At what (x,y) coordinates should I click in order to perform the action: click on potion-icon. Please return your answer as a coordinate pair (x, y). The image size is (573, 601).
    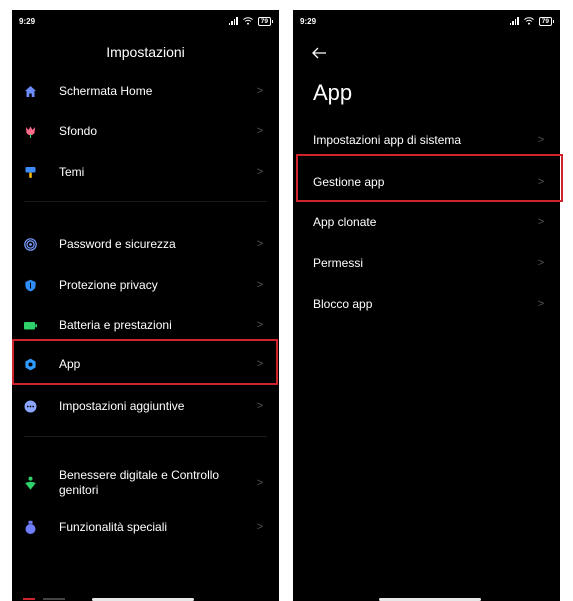
    Looking at the image, I should click on (30, 527).